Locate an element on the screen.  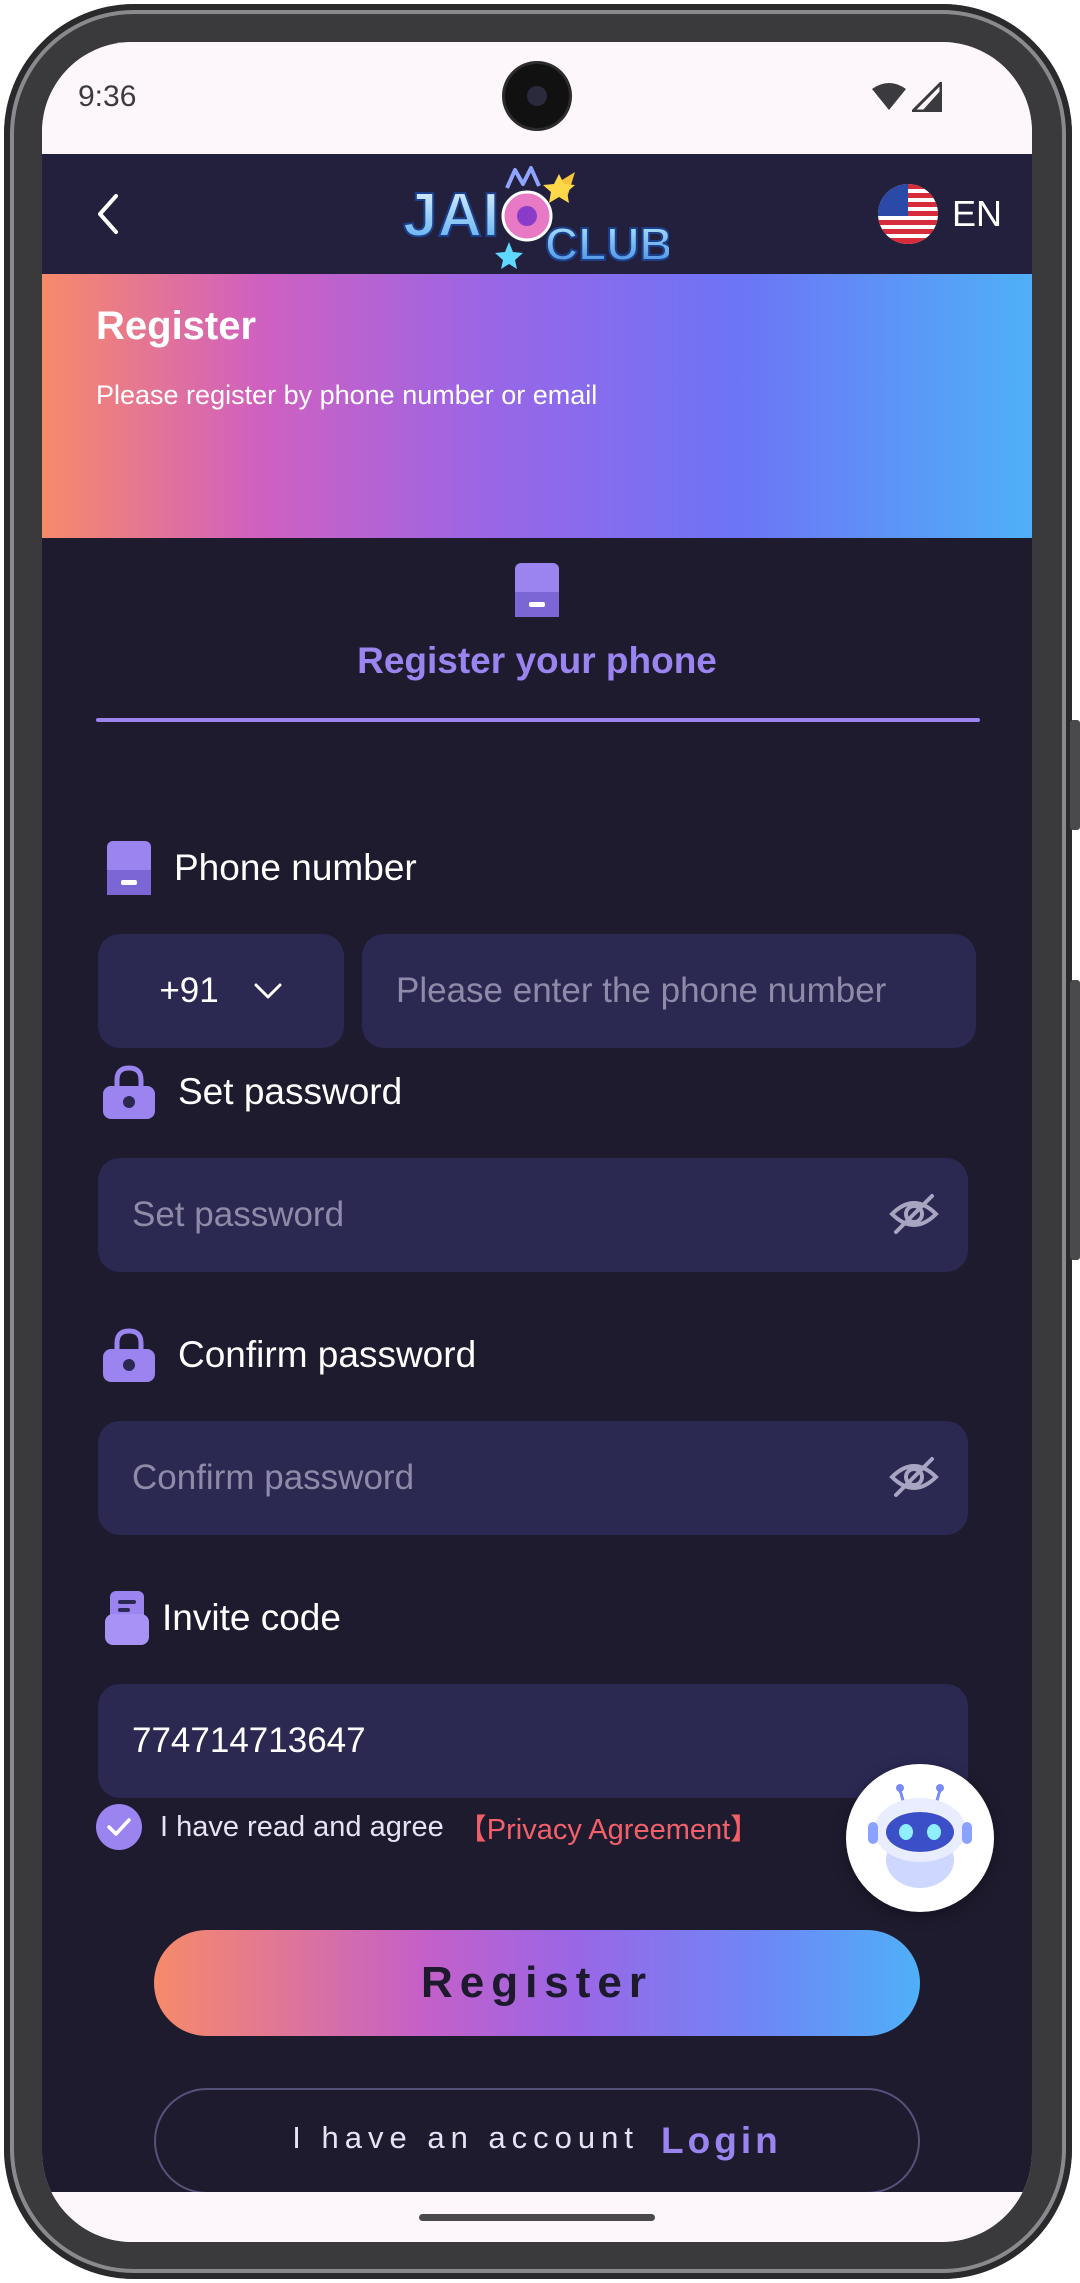
status-icons is located at coordinates (907, 97).